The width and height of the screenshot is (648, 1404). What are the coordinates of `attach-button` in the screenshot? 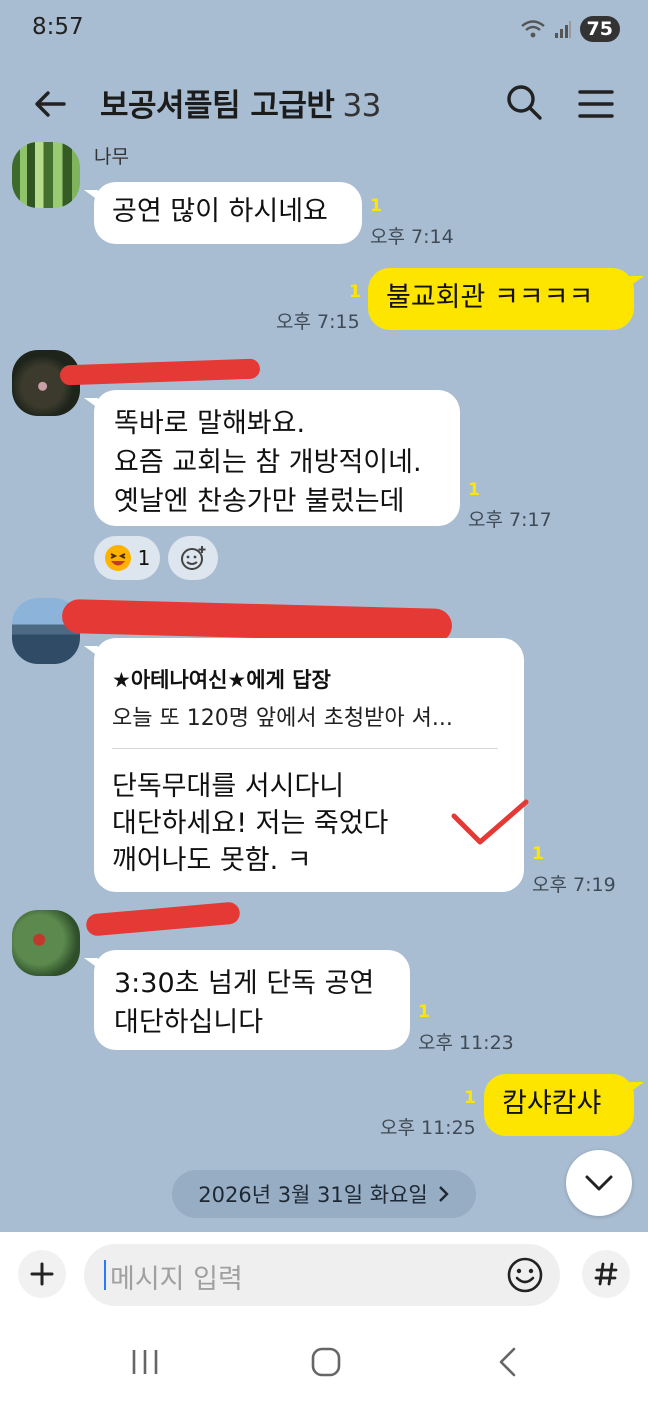 It's located at (42, 1274).